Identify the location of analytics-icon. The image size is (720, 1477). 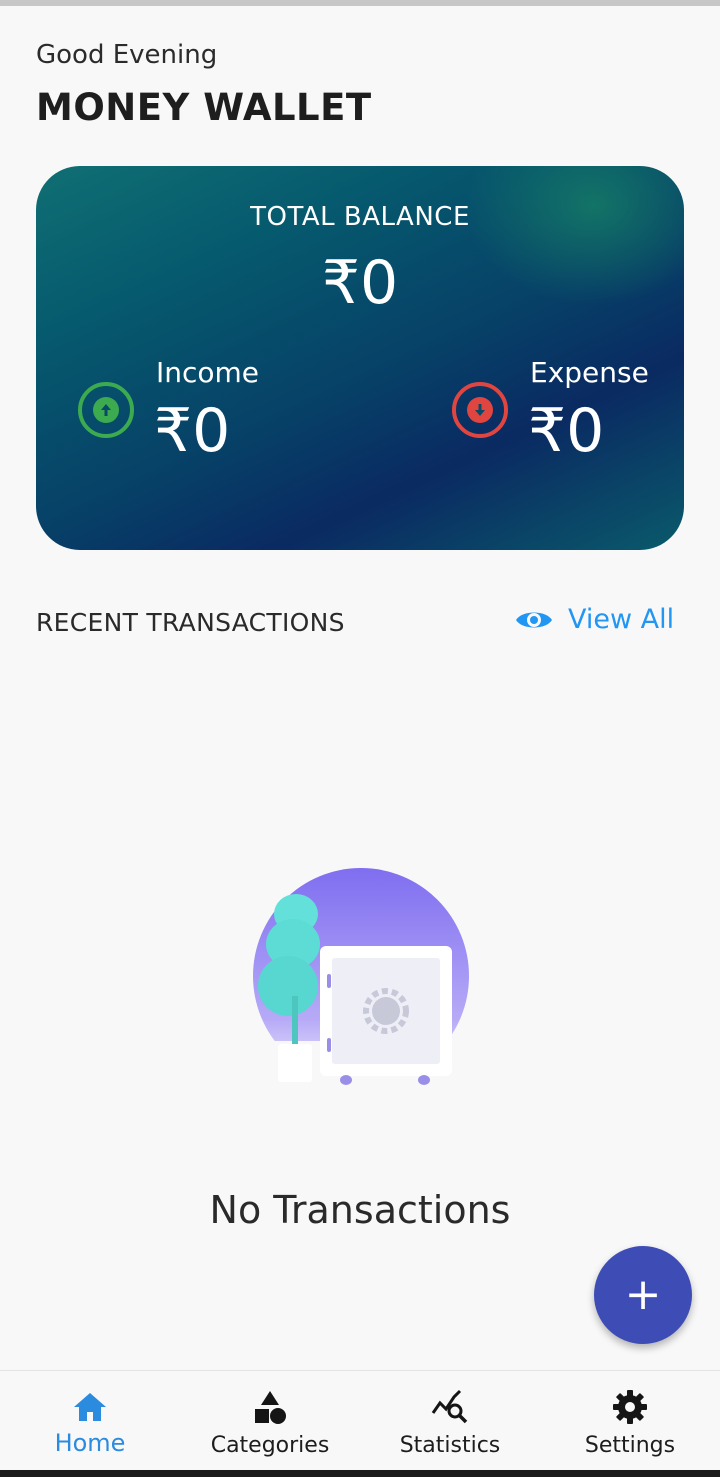
(449, 1406).